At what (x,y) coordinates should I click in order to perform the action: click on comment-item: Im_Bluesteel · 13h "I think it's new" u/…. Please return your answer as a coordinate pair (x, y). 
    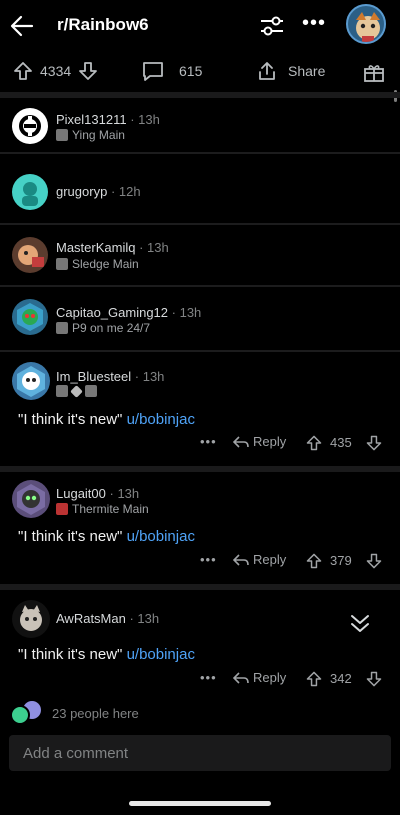
    Looking at the image, I should click on (200, 410).